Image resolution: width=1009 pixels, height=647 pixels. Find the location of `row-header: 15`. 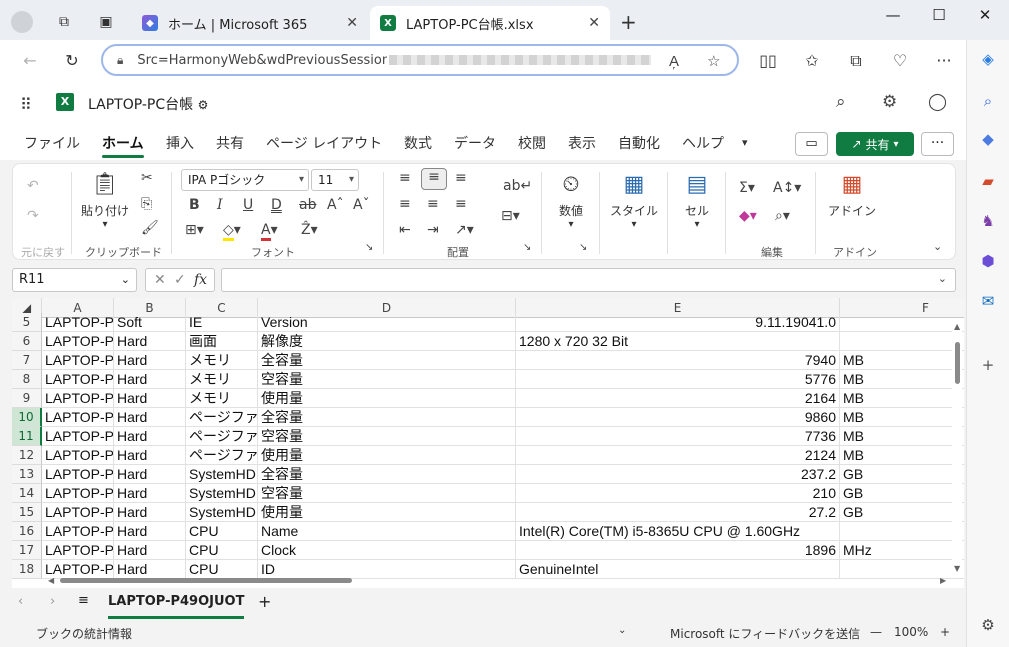

row-header: 15 is located at coordinates (27, 512).